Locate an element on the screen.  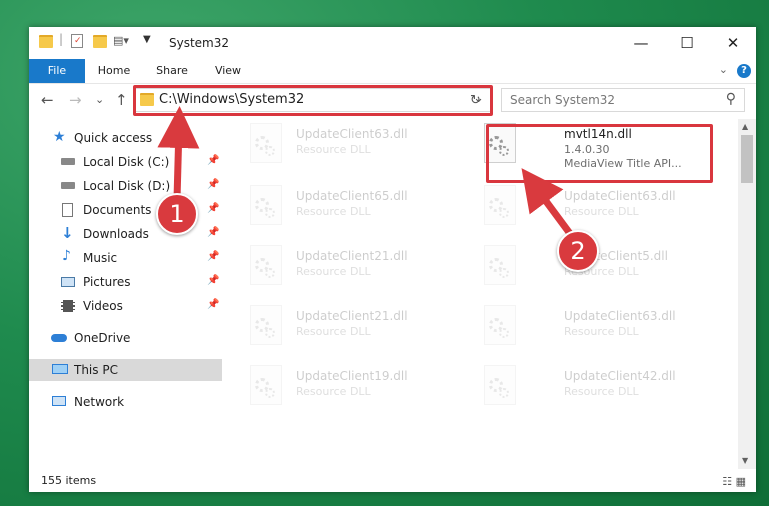
step-badge-1: 1 is located at coordinates (177, 214).